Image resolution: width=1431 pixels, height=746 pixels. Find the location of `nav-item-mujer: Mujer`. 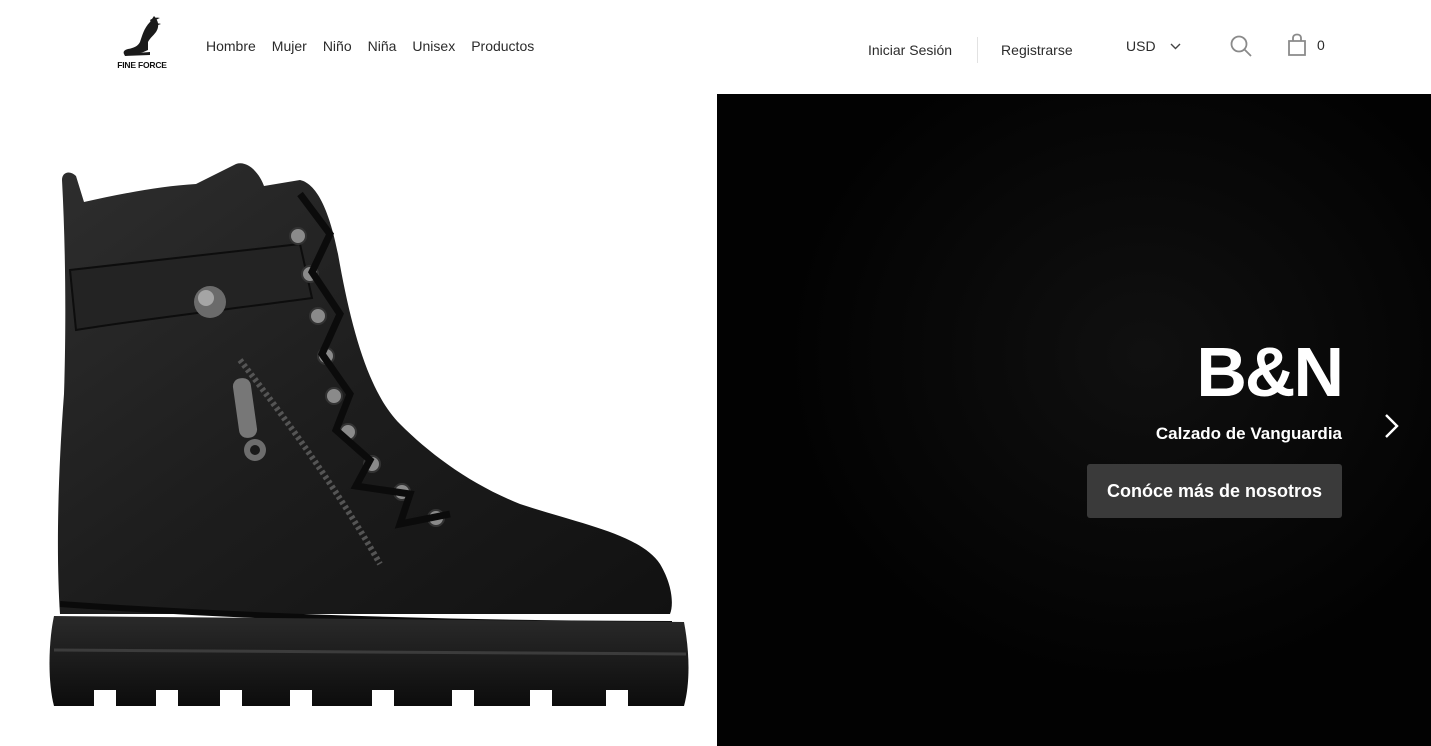

nav-item-mujer: Mujer is located at coordinates (289, 46).